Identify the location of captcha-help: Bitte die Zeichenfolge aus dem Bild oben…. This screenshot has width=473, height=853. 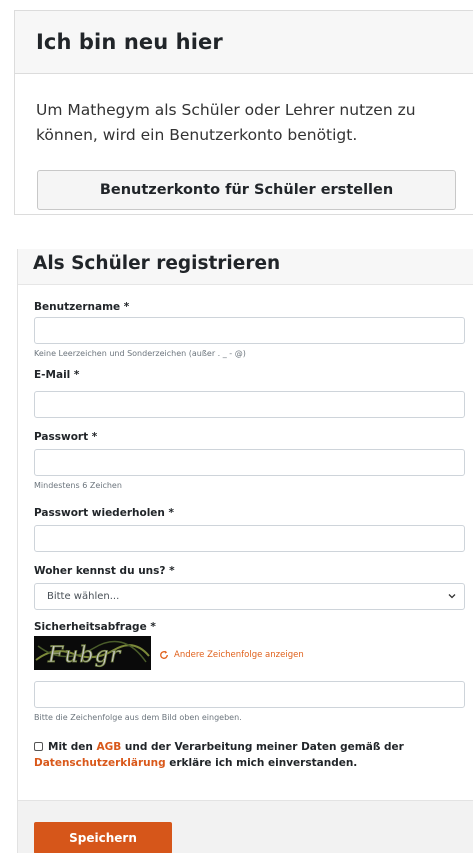
(138, 717).